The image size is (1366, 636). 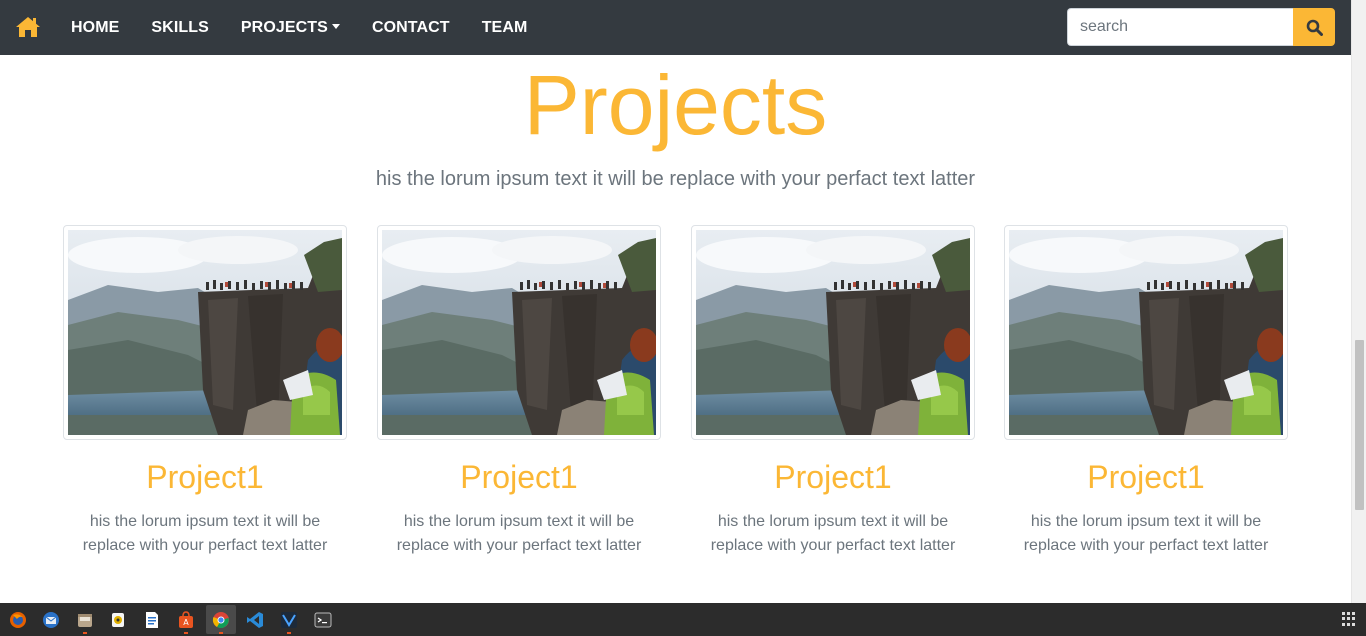 What do you see at coordinates (1359, 425) in the screenshot?
I see `scrollbar-thumb` at bounding box center [1359, 425].